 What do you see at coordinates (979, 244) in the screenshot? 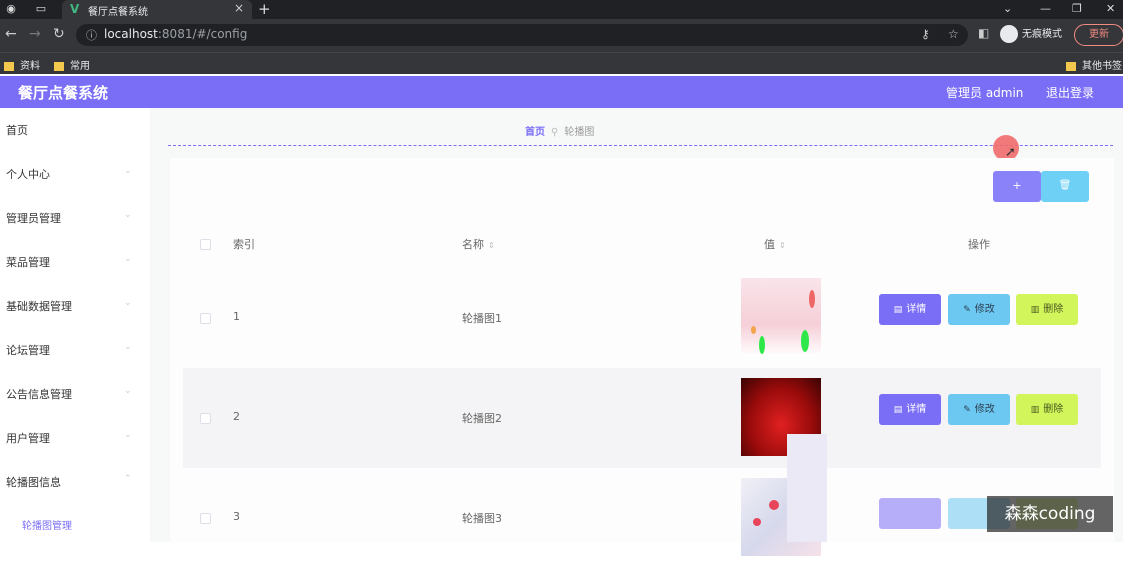
I see `column-header-actions: 操作` at bounding box center [979, 244].